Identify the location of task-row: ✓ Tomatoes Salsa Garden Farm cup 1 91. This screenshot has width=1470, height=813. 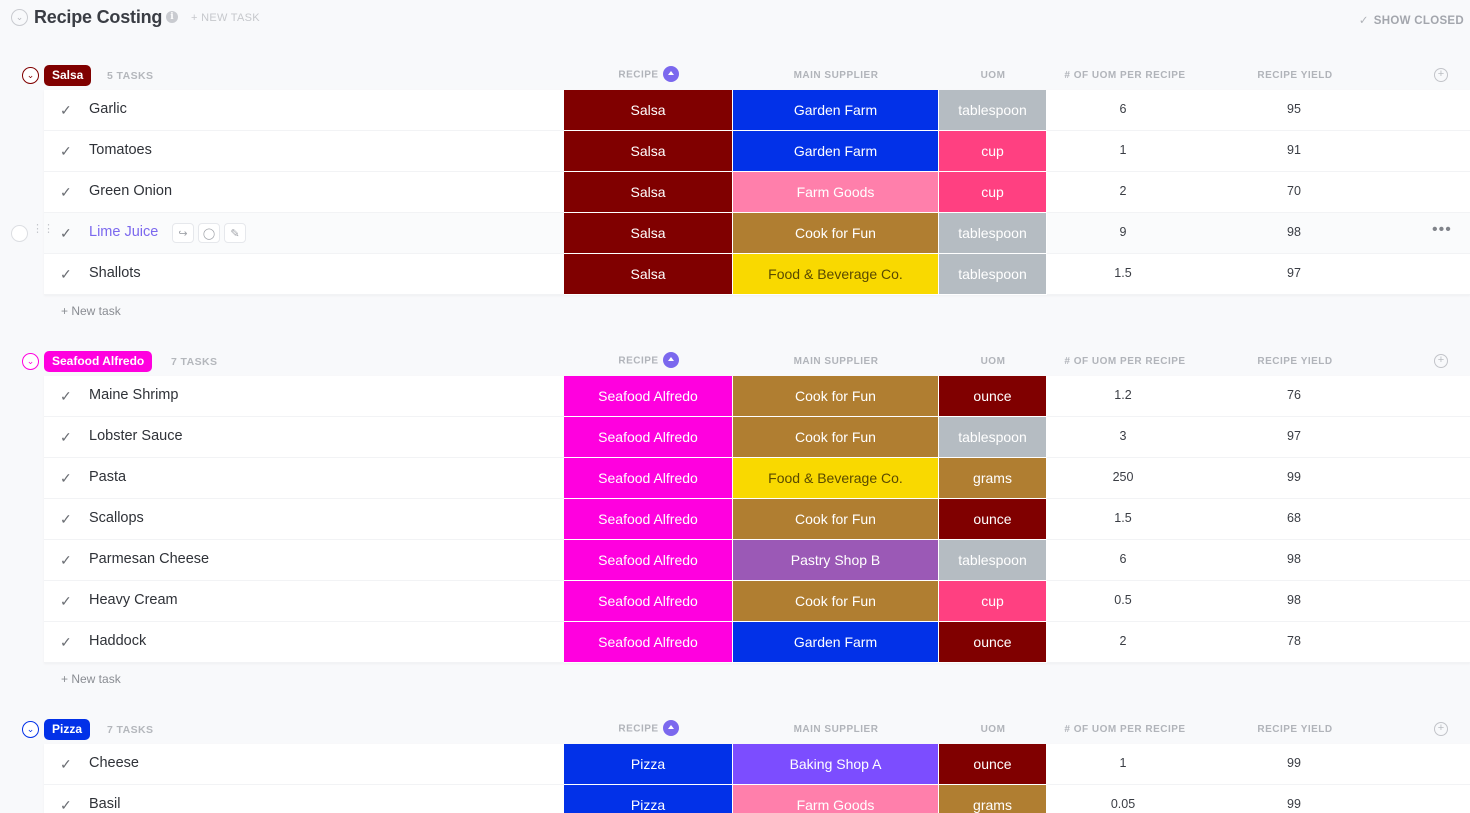
(757, 151).